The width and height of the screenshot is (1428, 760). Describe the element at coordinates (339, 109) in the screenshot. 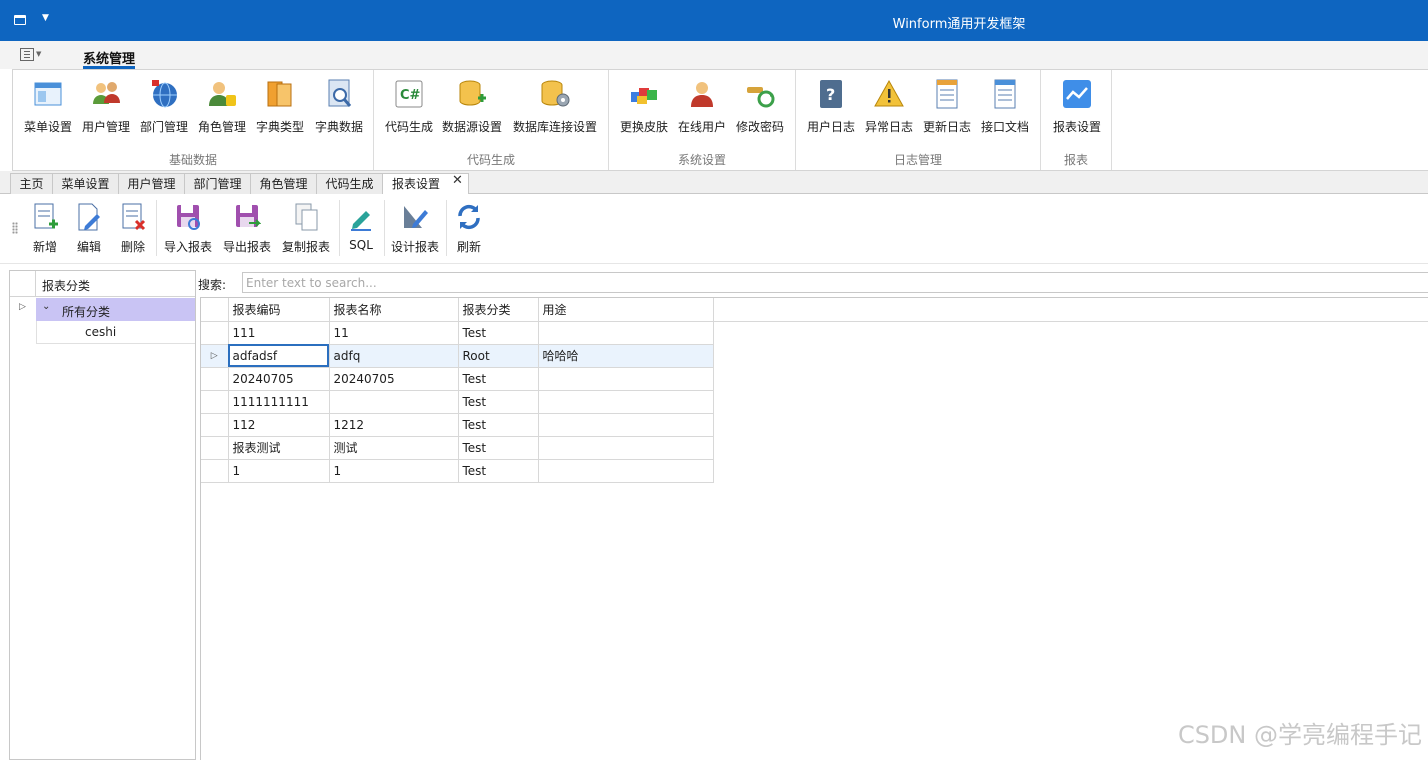

I see `dictionary-data-button: 字典数据` at that location.